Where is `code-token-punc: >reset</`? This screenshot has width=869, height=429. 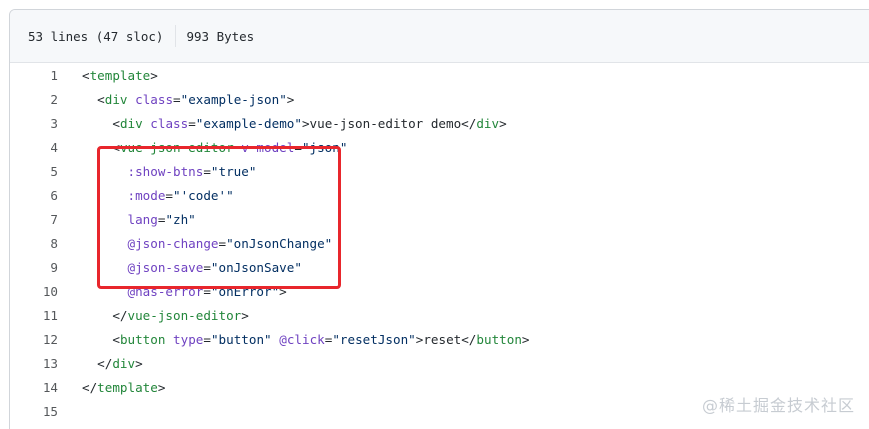
code-token-punc: >reset</ is located at coordinates (446, 339).